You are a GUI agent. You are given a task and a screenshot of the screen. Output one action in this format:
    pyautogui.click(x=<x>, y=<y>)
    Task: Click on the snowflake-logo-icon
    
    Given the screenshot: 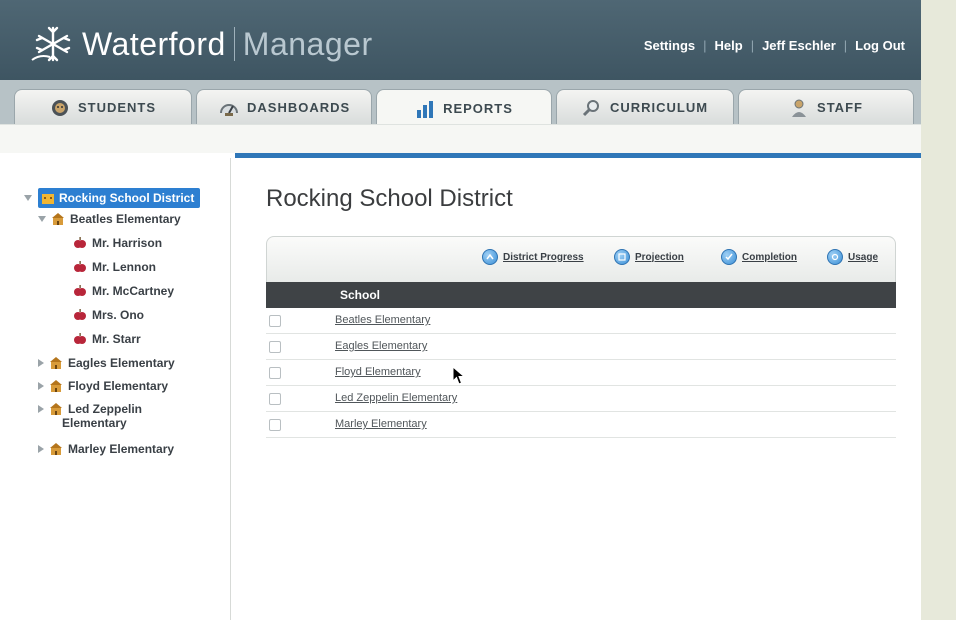 What is the action you would take?
    pyautogui.click(x=51, y=44)
    